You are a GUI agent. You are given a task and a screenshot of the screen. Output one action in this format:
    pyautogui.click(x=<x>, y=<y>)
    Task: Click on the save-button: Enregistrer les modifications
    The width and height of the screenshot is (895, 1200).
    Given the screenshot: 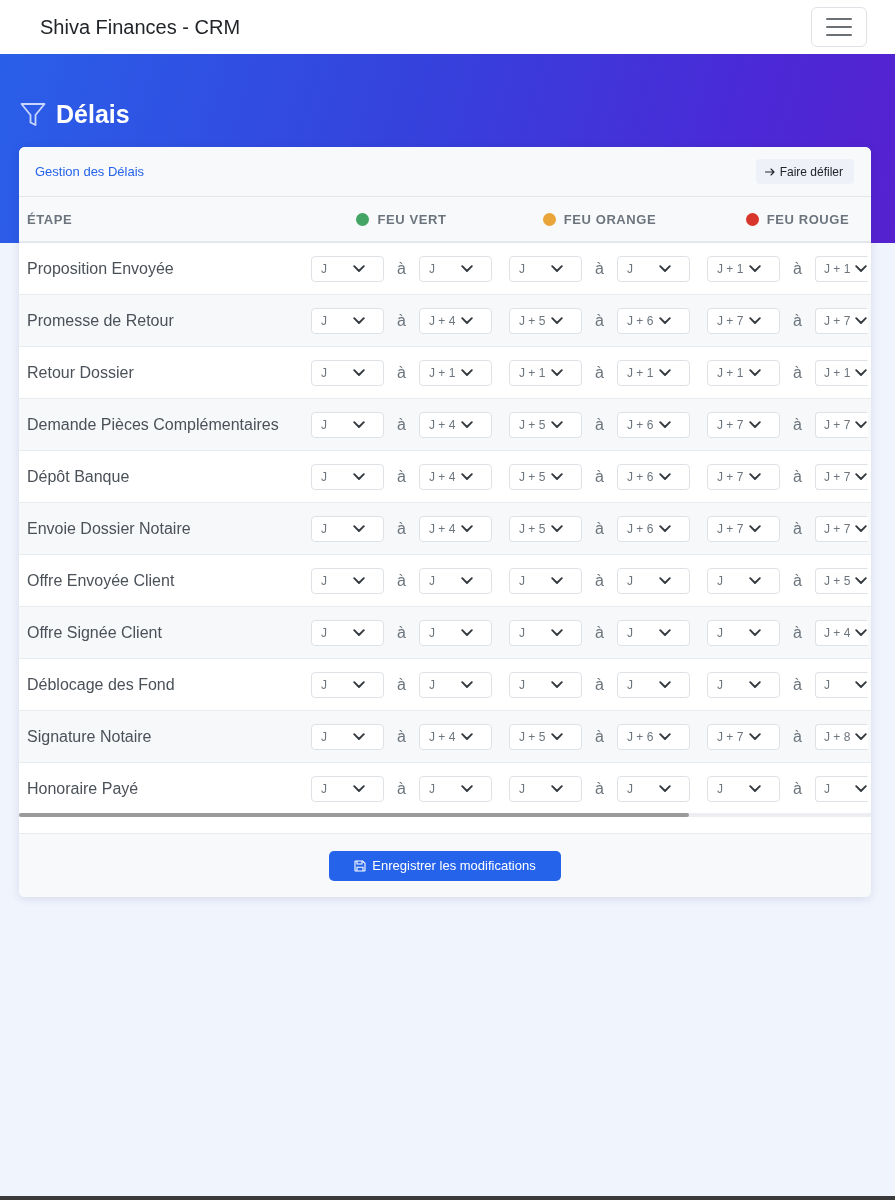 What is the action you would take?
    pyautogui.click(x=445, y=865)
    